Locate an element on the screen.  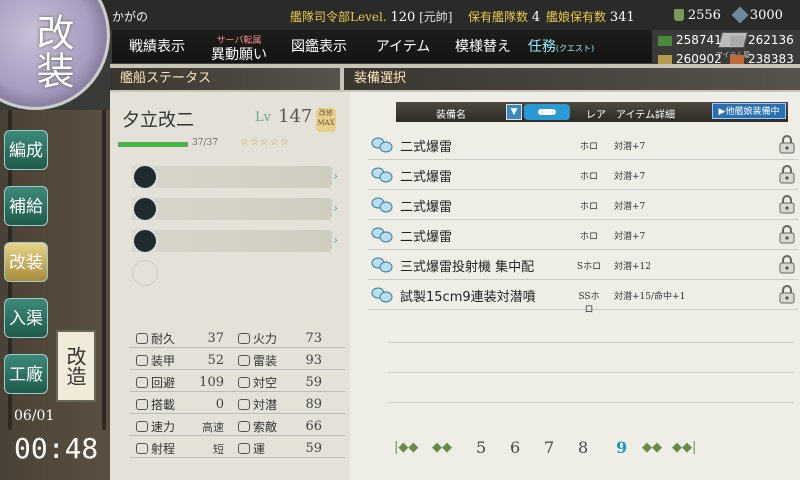
other-ship-equipped-button: ▶他艦娘装備中 is located at coordinates (749, 111).